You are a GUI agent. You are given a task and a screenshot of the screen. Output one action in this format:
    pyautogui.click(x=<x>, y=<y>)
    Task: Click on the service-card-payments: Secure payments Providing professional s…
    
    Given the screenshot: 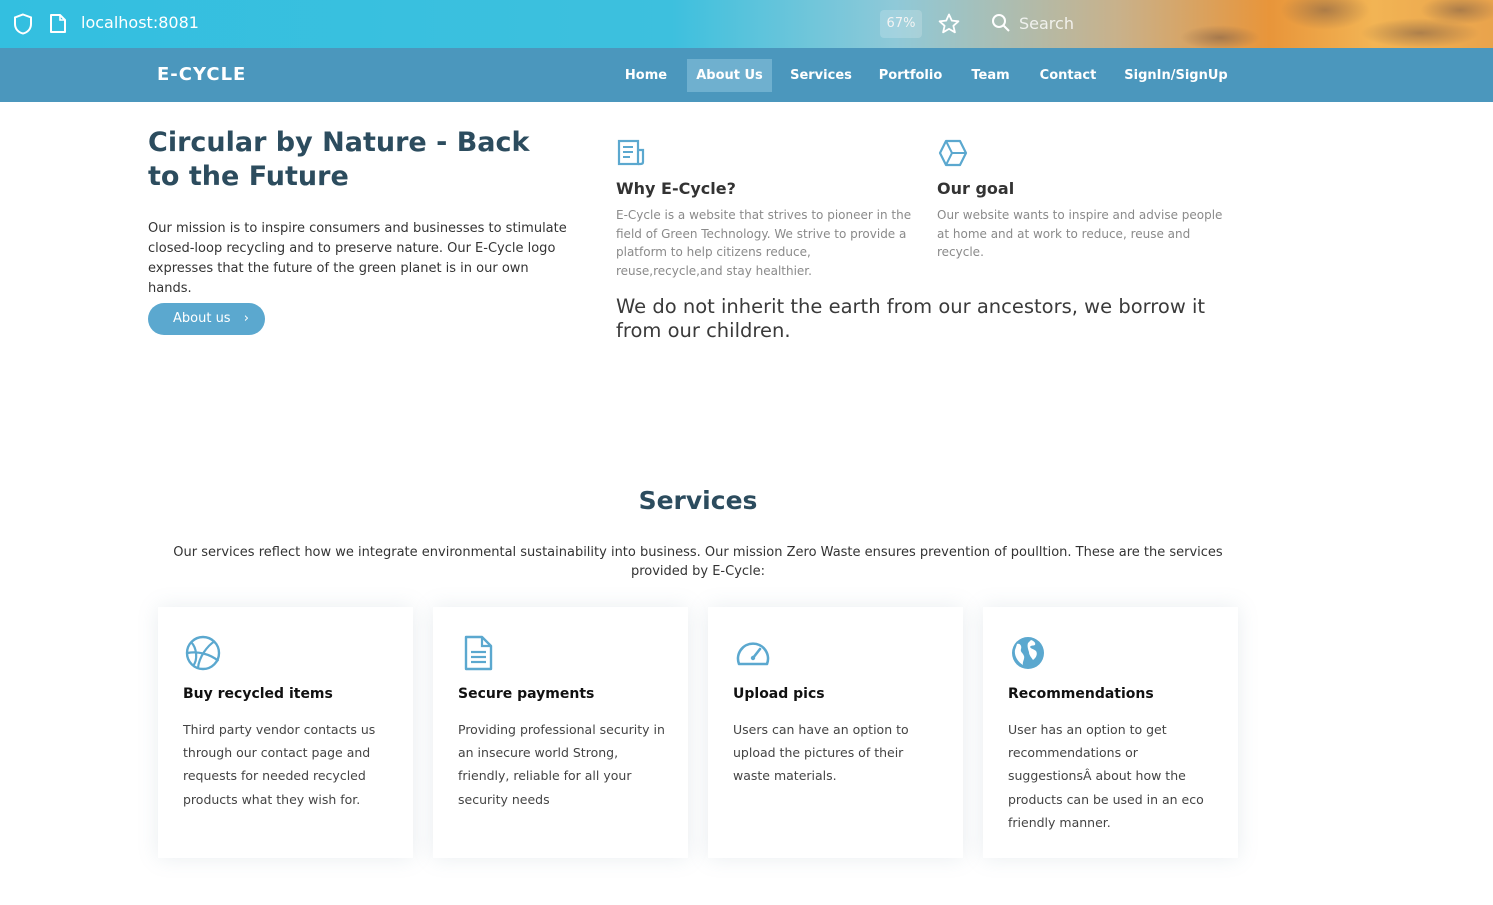 What is the action you would take?
    pyautogui.click(x=560, y=732)
    